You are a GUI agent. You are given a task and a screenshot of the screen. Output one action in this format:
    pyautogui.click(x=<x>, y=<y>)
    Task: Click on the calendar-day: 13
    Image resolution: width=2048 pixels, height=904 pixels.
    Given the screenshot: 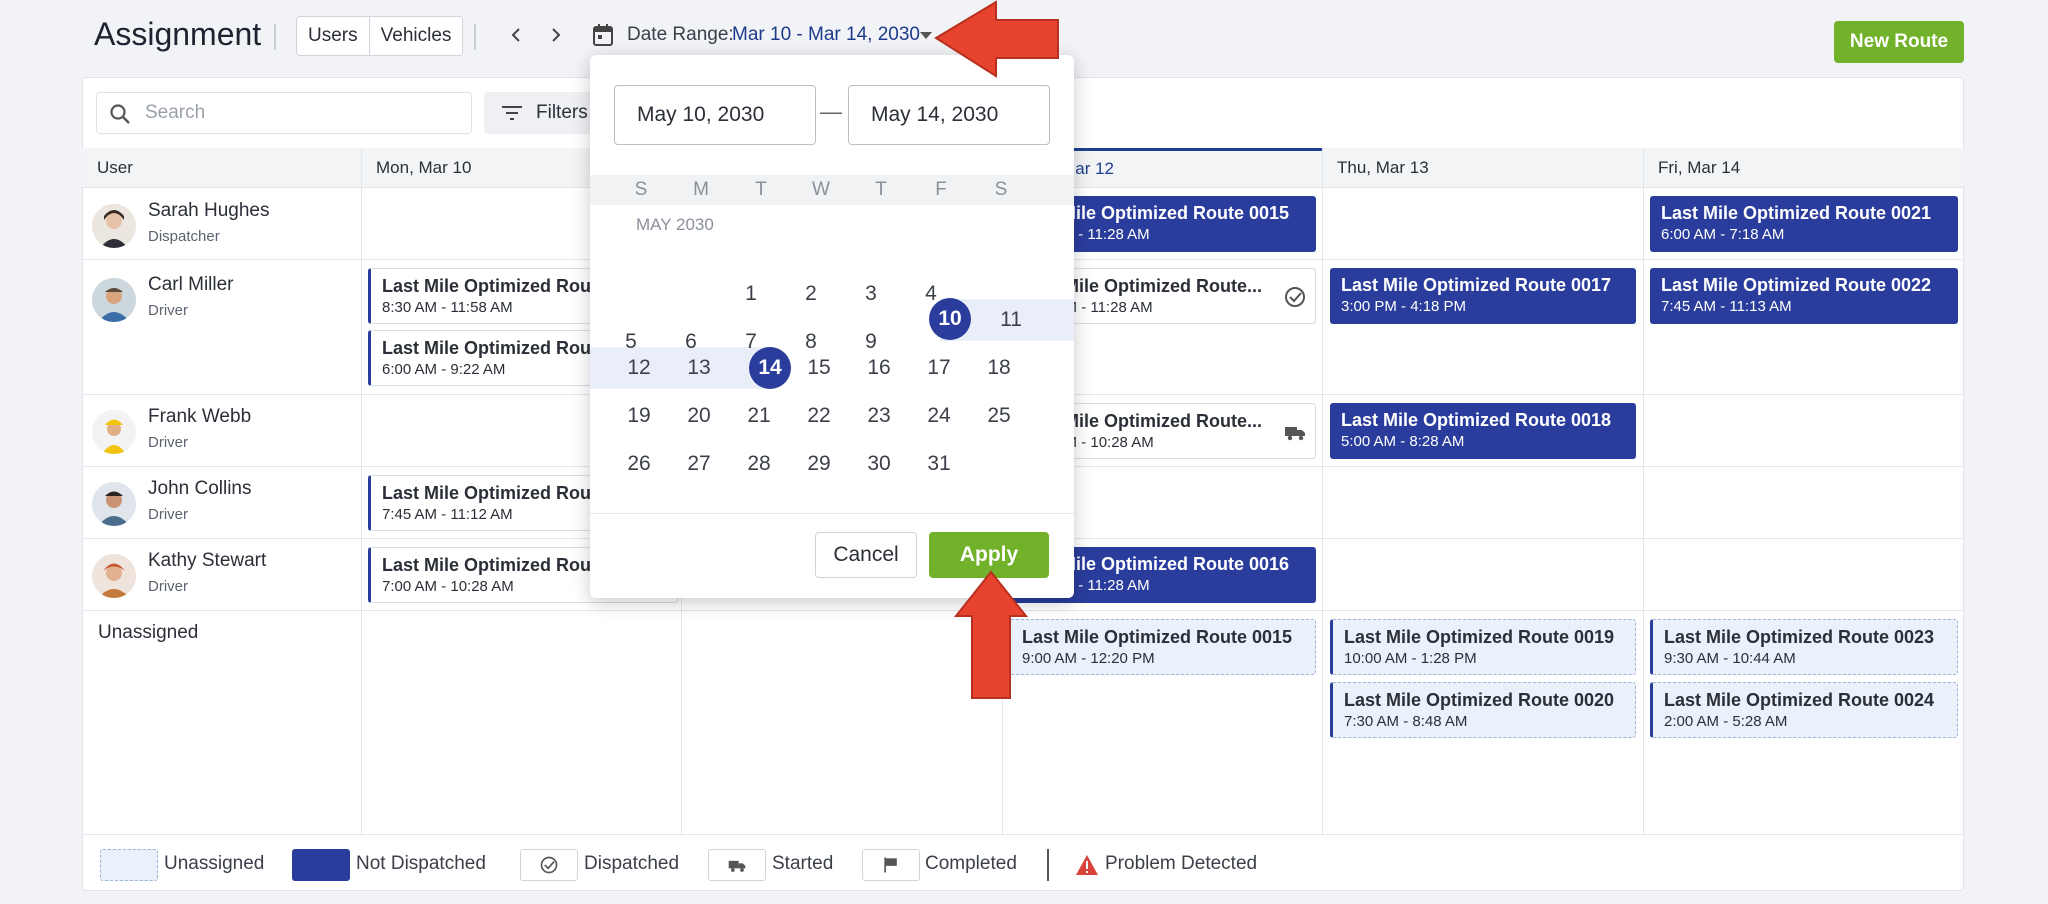 What is the action you would take?
    pyautogui.click(x=699, y=368)
    